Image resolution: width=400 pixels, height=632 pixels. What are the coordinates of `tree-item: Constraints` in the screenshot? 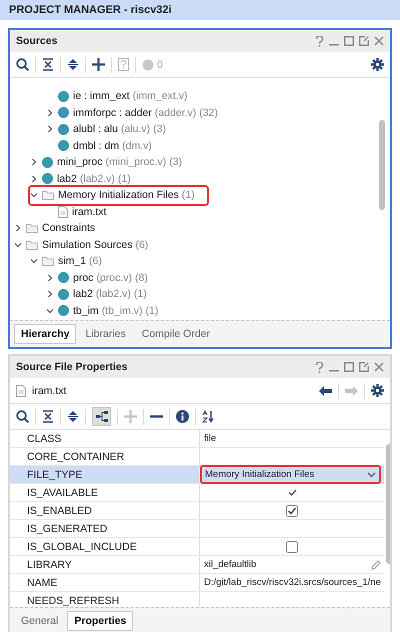 It's located at (55, 228).